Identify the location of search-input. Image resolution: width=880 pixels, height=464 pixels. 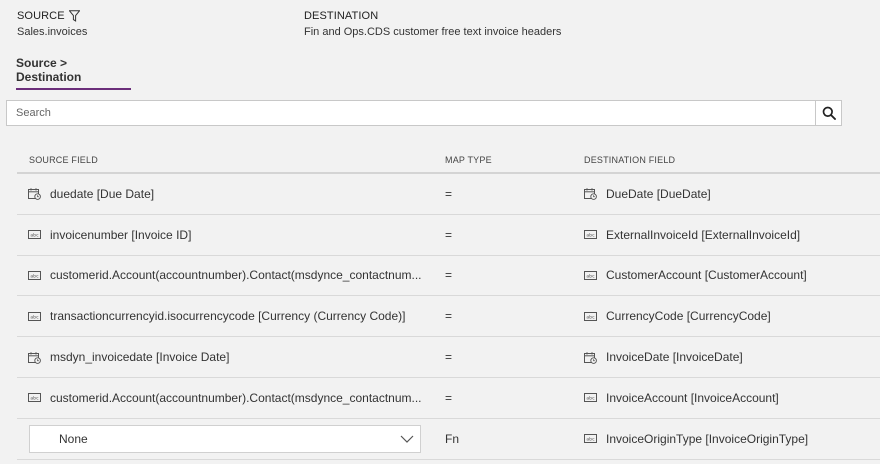
(411, 113).